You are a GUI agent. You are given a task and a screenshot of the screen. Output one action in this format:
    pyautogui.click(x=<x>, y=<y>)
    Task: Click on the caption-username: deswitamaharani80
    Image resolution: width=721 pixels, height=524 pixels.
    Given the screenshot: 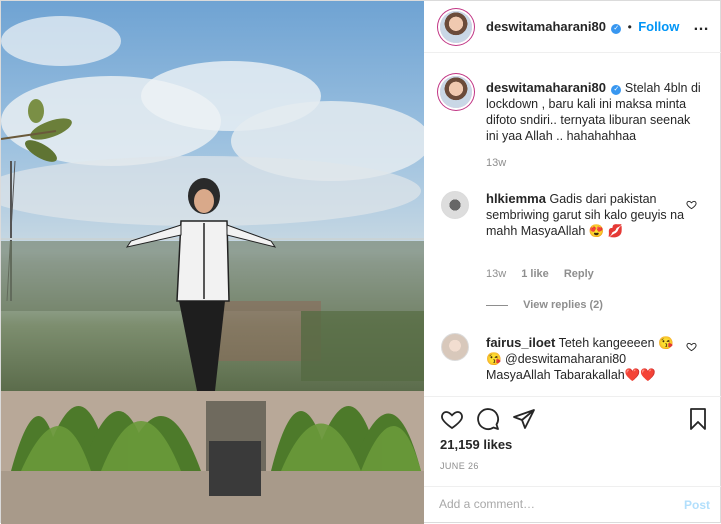 What is the action you would take?
    pyautogui.click(x=546, y=87)
    